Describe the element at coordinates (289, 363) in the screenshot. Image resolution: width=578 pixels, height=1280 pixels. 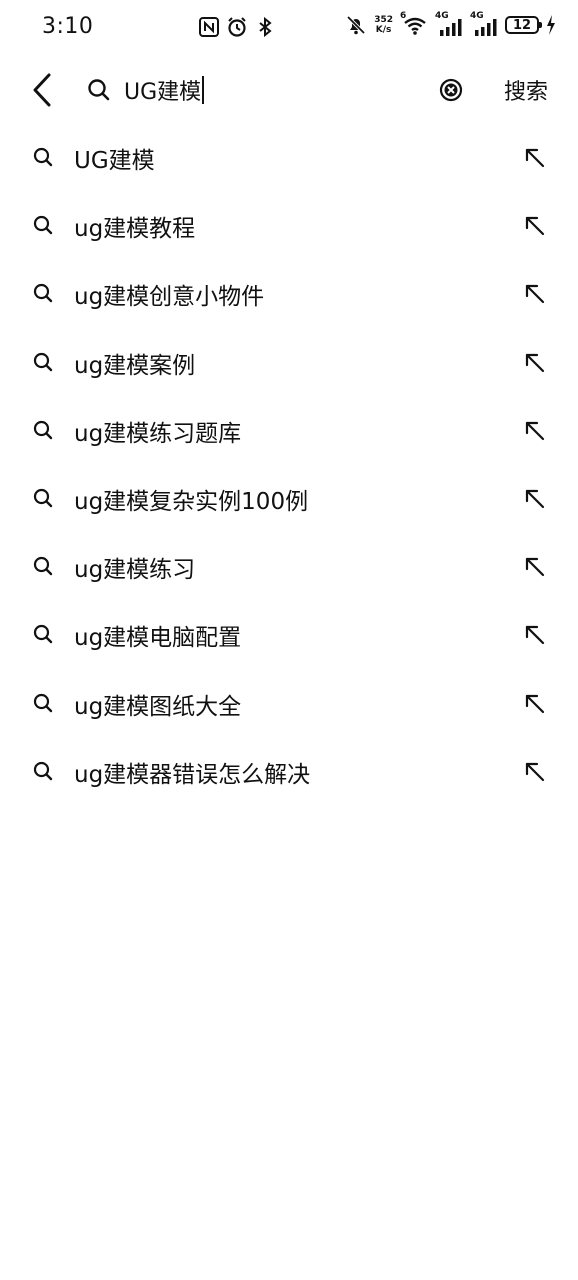
I see `suggestion-item-4: ug建模案例` at that location.